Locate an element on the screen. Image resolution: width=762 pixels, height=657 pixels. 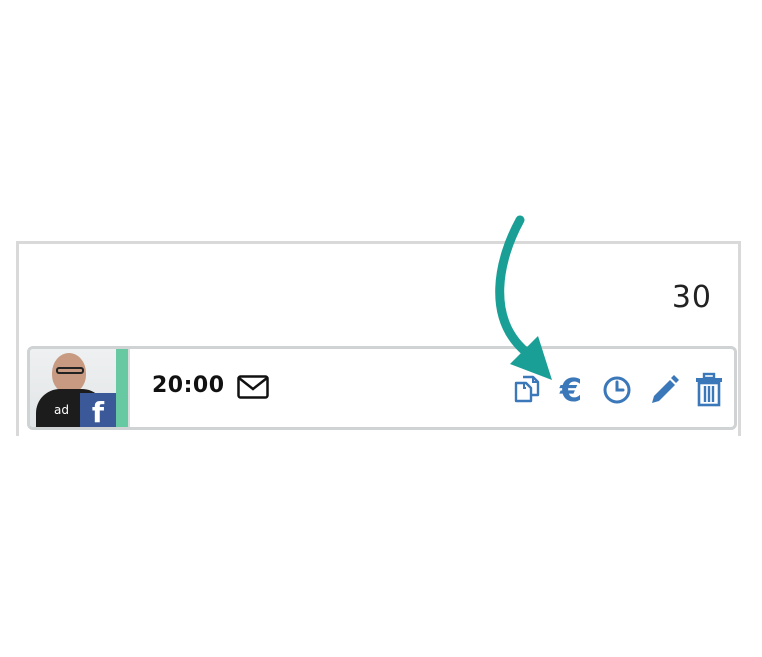
scheduled-post-card: ad f 20:00 € is located at coordinates (382, 388).